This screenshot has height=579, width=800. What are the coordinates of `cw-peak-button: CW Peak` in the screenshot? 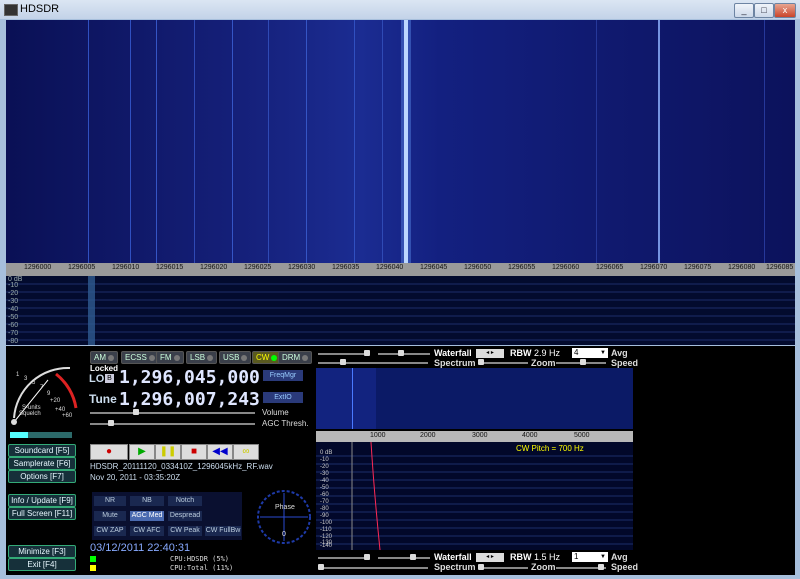 It's located at (185, 531).